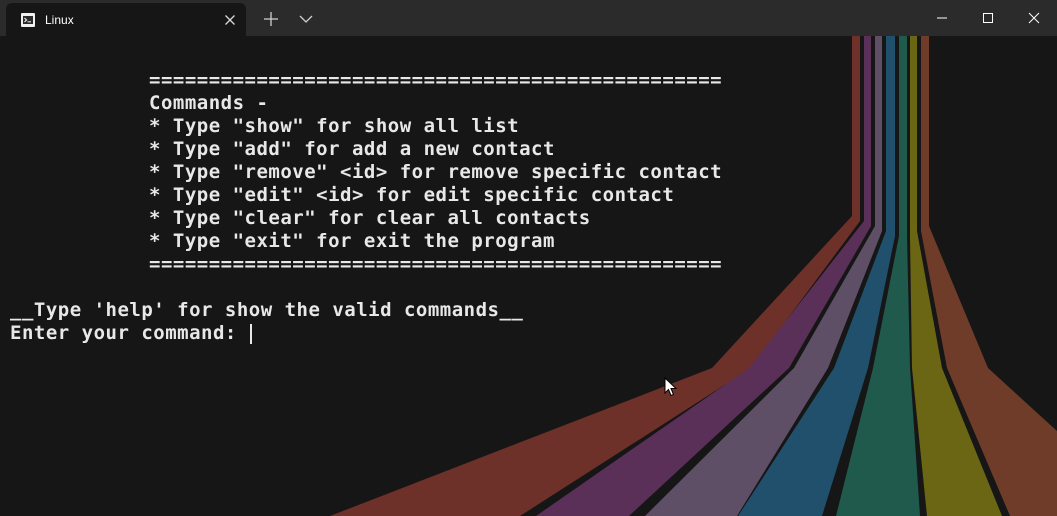 The width and height of the screenshot is (1057, 516). Describe the element at coordinates (28, 20) in the screenshot. I see `terminal-icon` at that location.